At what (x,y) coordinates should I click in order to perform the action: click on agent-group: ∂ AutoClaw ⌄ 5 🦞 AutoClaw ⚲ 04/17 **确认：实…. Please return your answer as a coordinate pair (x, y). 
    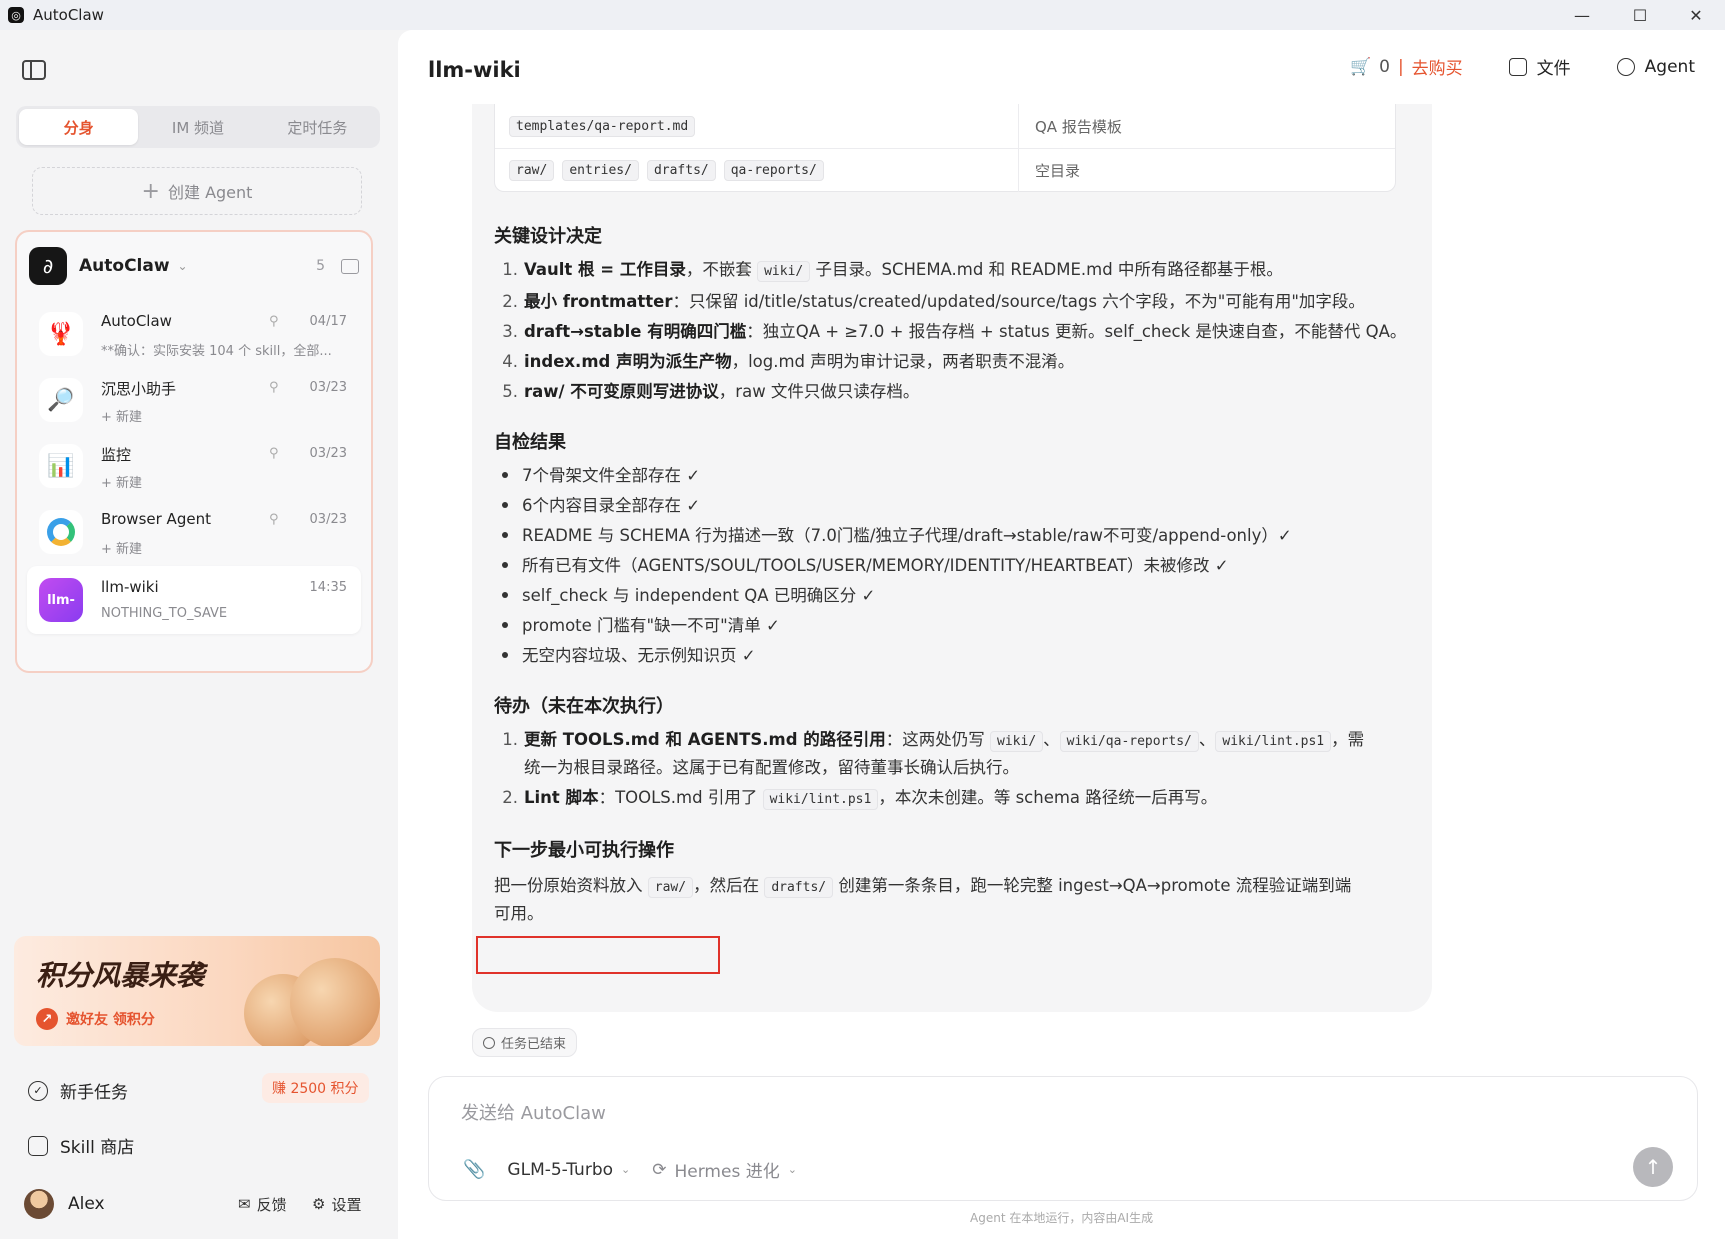
    Looking at the image, I should click on (194, 451).